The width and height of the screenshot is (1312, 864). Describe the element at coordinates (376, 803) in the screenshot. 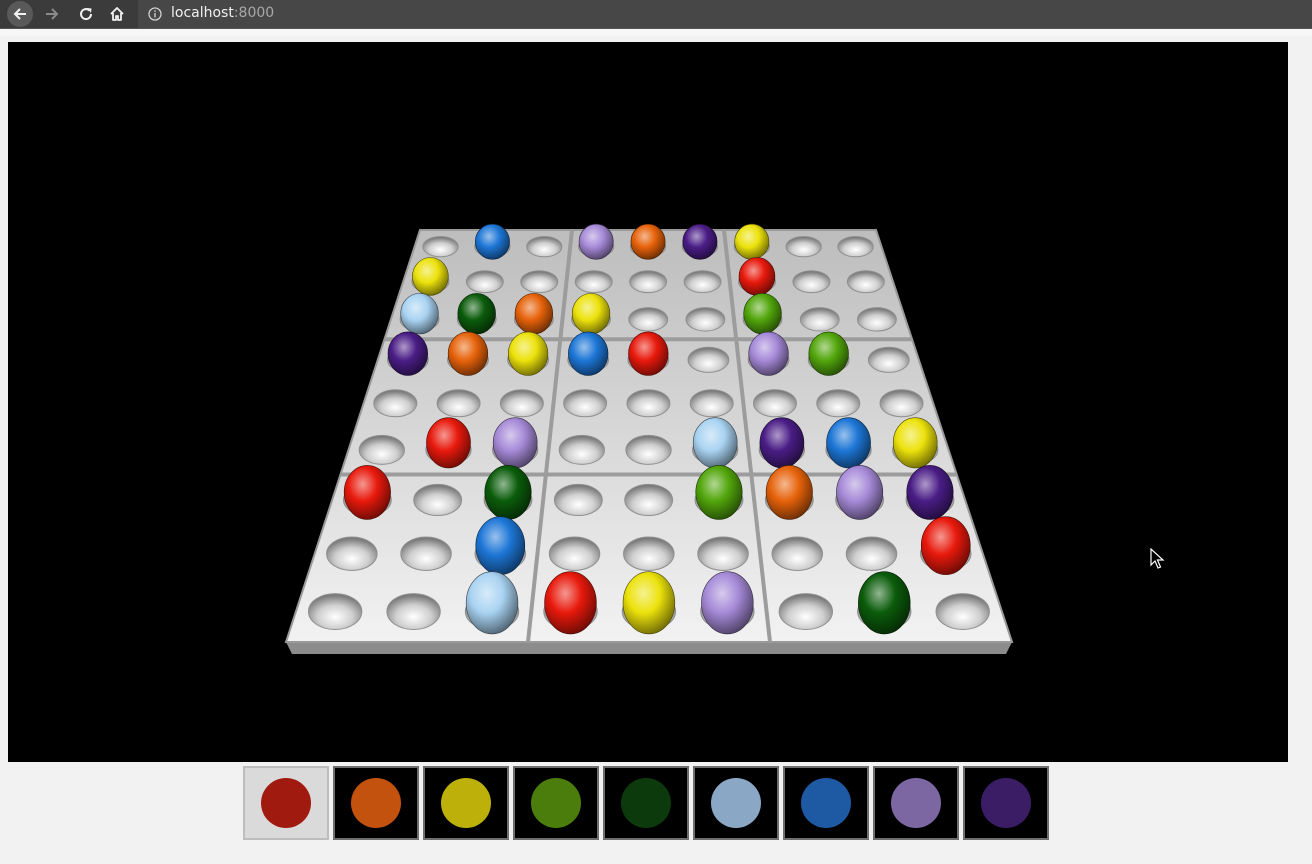

I see `palette-swatch-orange` at that location.